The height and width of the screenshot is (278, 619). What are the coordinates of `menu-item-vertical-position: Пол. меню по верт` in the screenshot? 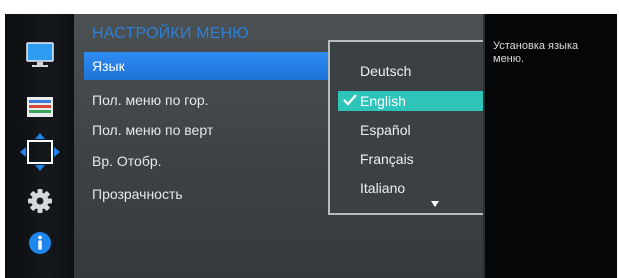 It's located at (206, 130).